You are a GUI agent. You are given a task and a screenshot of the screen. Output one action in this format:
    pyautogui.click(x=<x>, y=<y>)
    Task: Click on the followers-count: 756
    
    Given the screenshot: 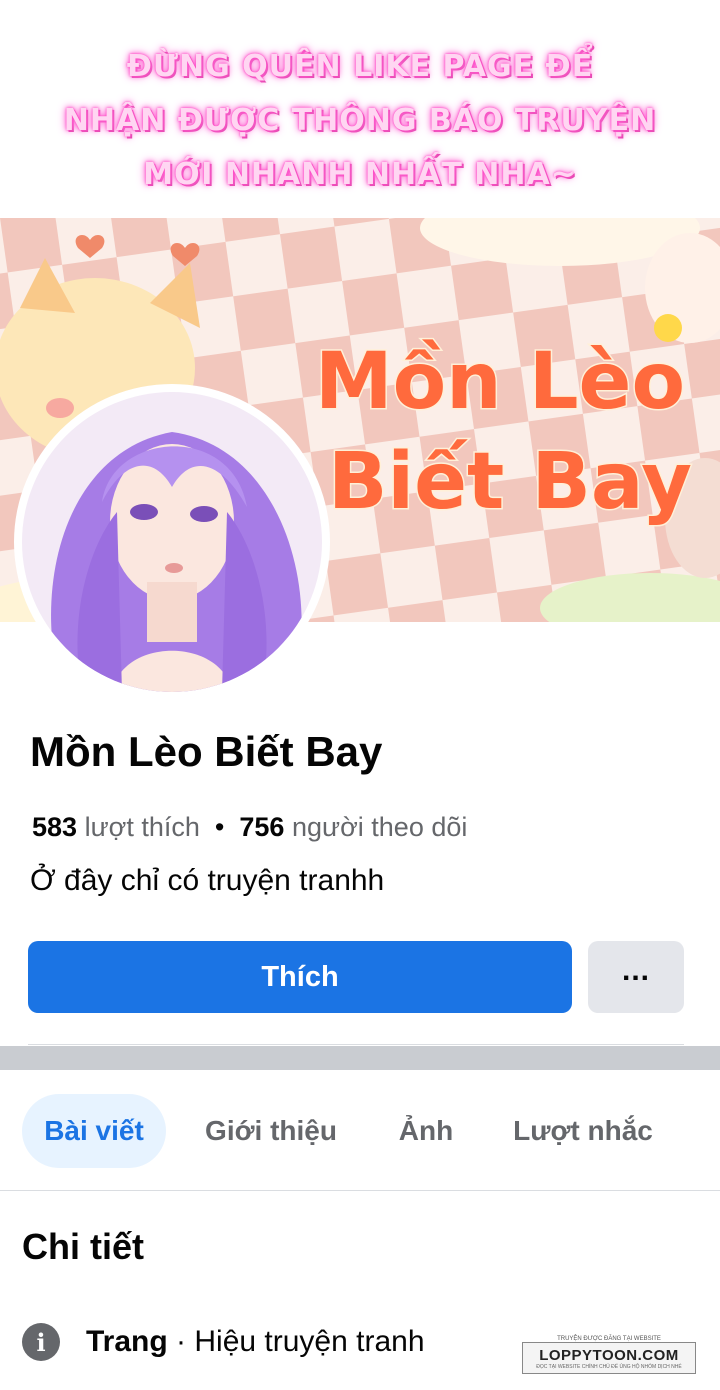 What is the action you would take?
    pyautogui.click(x=262, y=827)
    